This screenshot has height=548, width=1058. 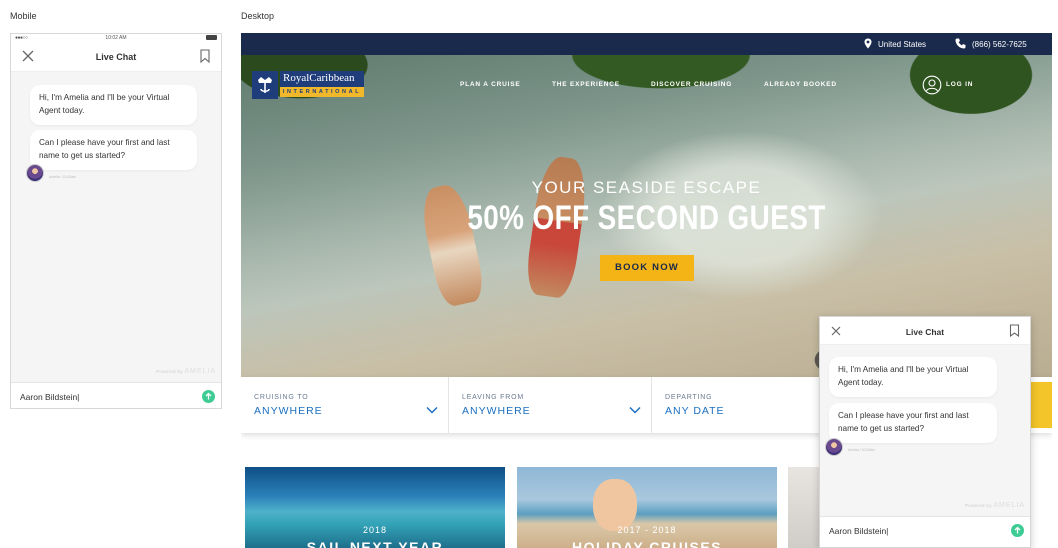 I want to click on search-field-destination: CRUISING TO ANYWHERE, so click(x=345, y=405).